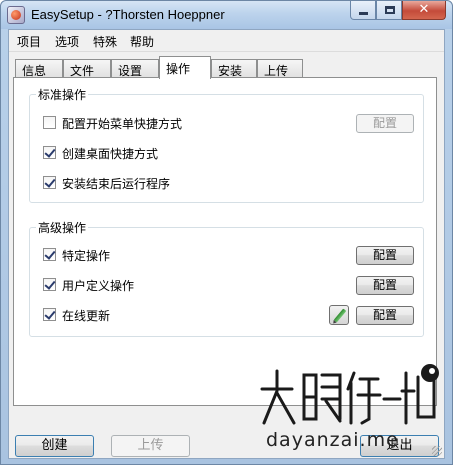 The height and width of the screenshot is (465, 453). What do you see at coordinates (49, 182) in the screenshot?
I see `checkbox-run-after-install` at bounding box center [49, 182].